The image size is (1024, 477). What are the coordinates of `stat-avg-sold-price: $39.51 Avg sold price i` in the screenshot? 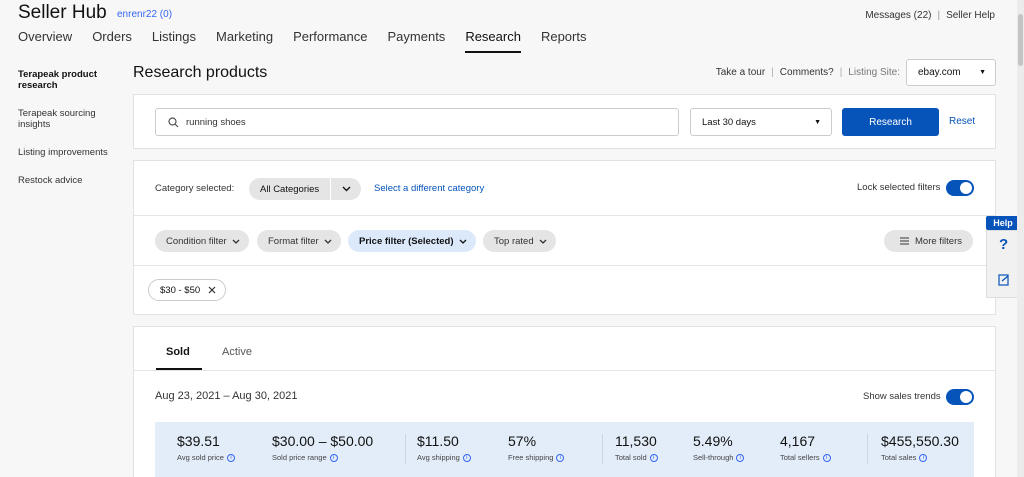 It's located at (206, 447).